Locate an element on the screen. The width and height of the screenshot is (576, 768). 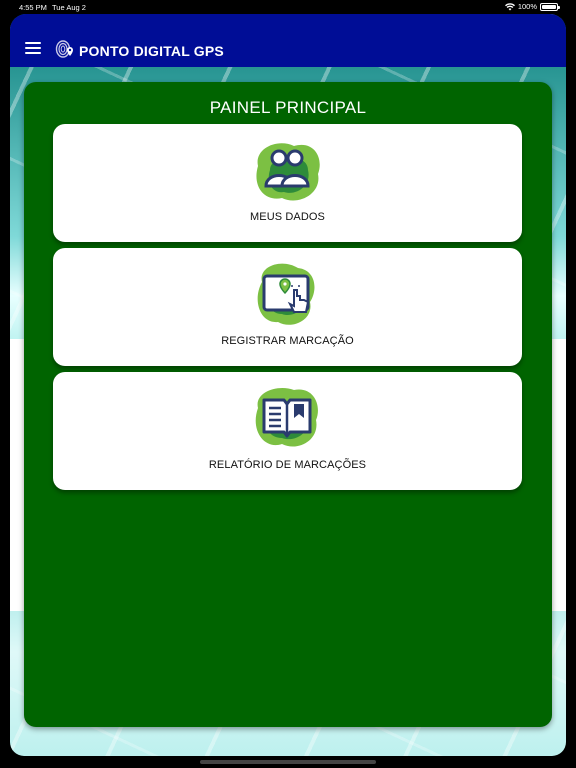
tablet-location-touch-icon is located at coordinates (286, 294).